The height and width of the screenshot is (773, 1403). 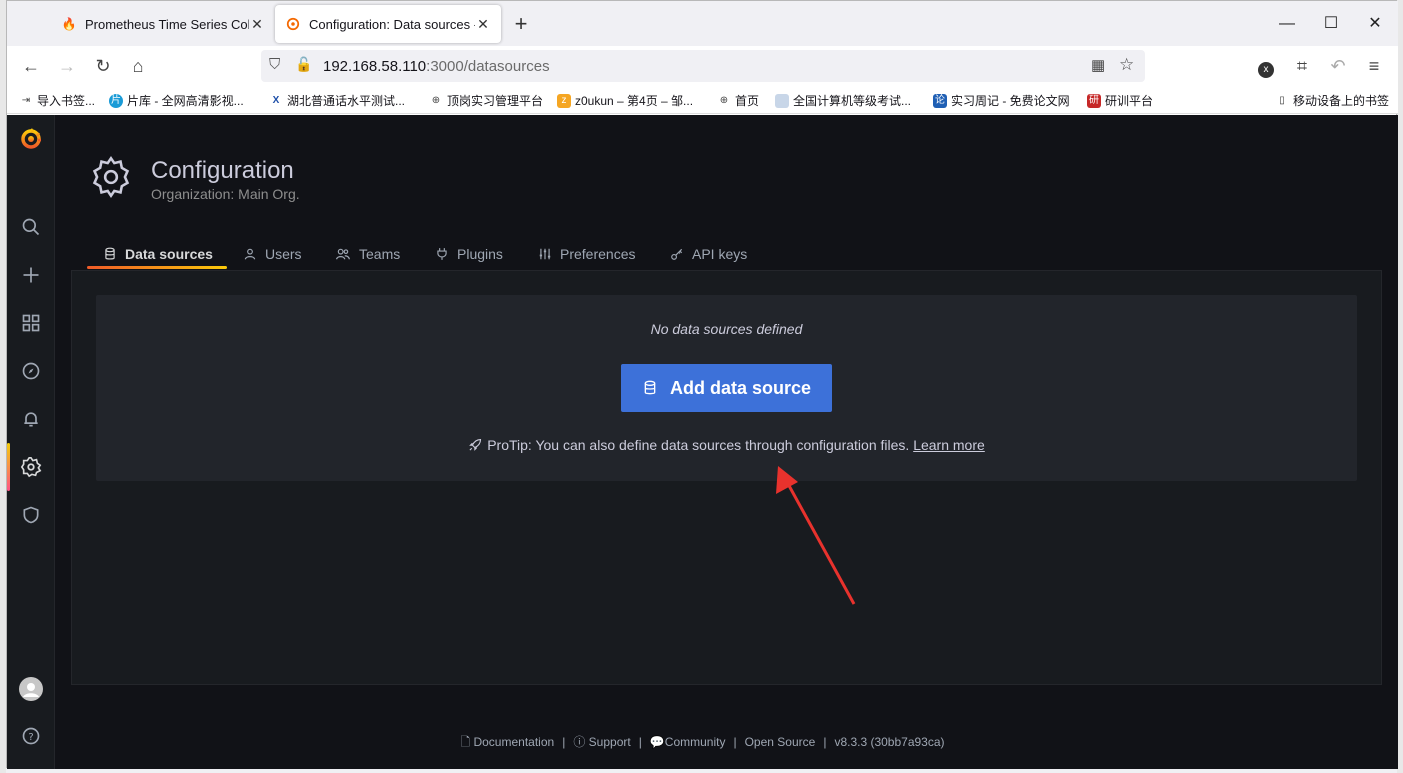 I want to click on tab-plugins: Plugins, so click(x=469, y=254).